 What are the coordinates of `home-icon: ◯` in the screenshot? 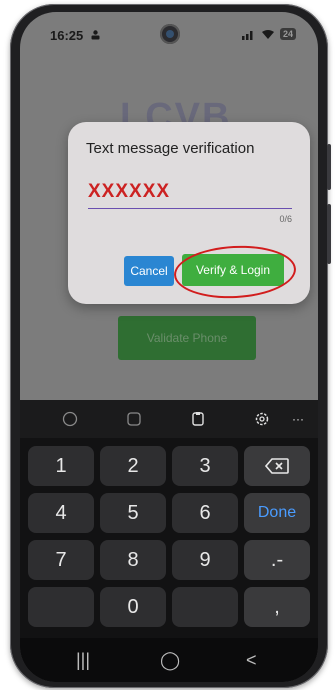 It's located at (170, 660).